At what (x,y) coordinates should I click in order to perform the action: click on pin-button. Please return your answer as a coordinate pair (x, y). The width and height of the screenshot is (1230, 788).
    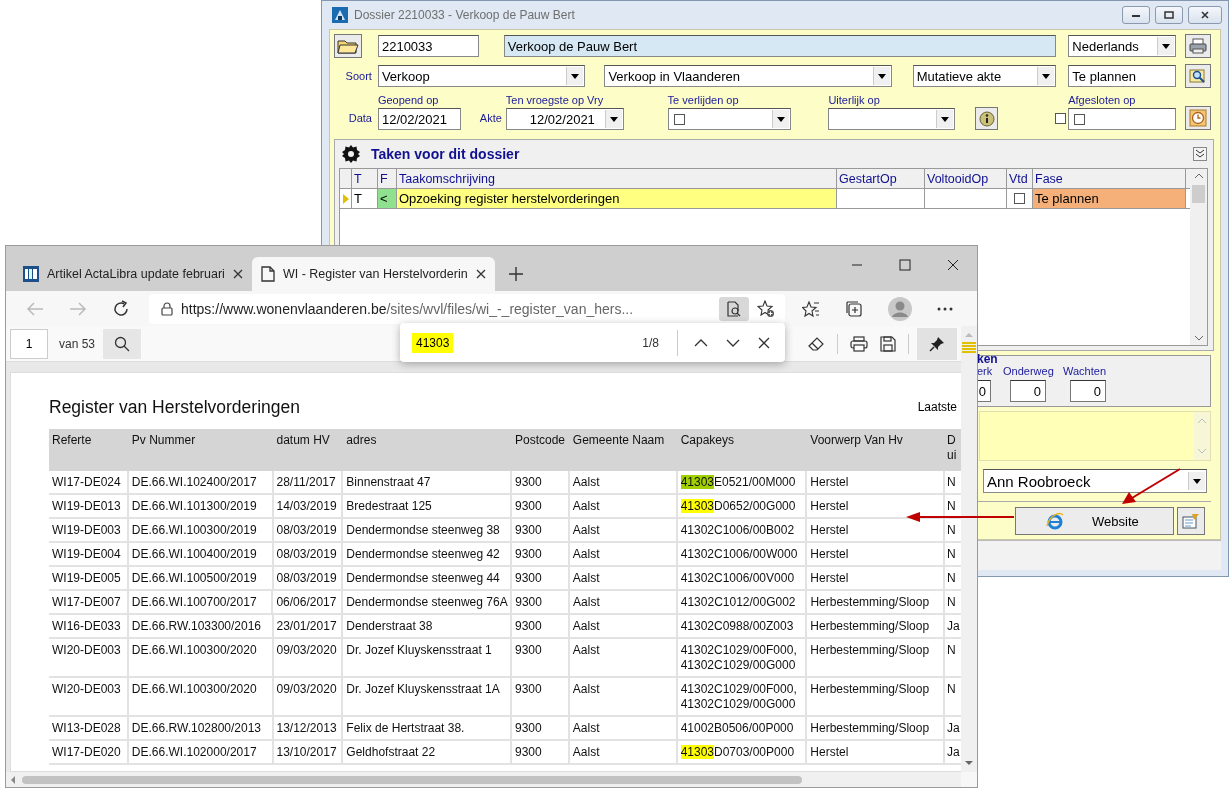
    Looking at the image, I should click on (937, 343).